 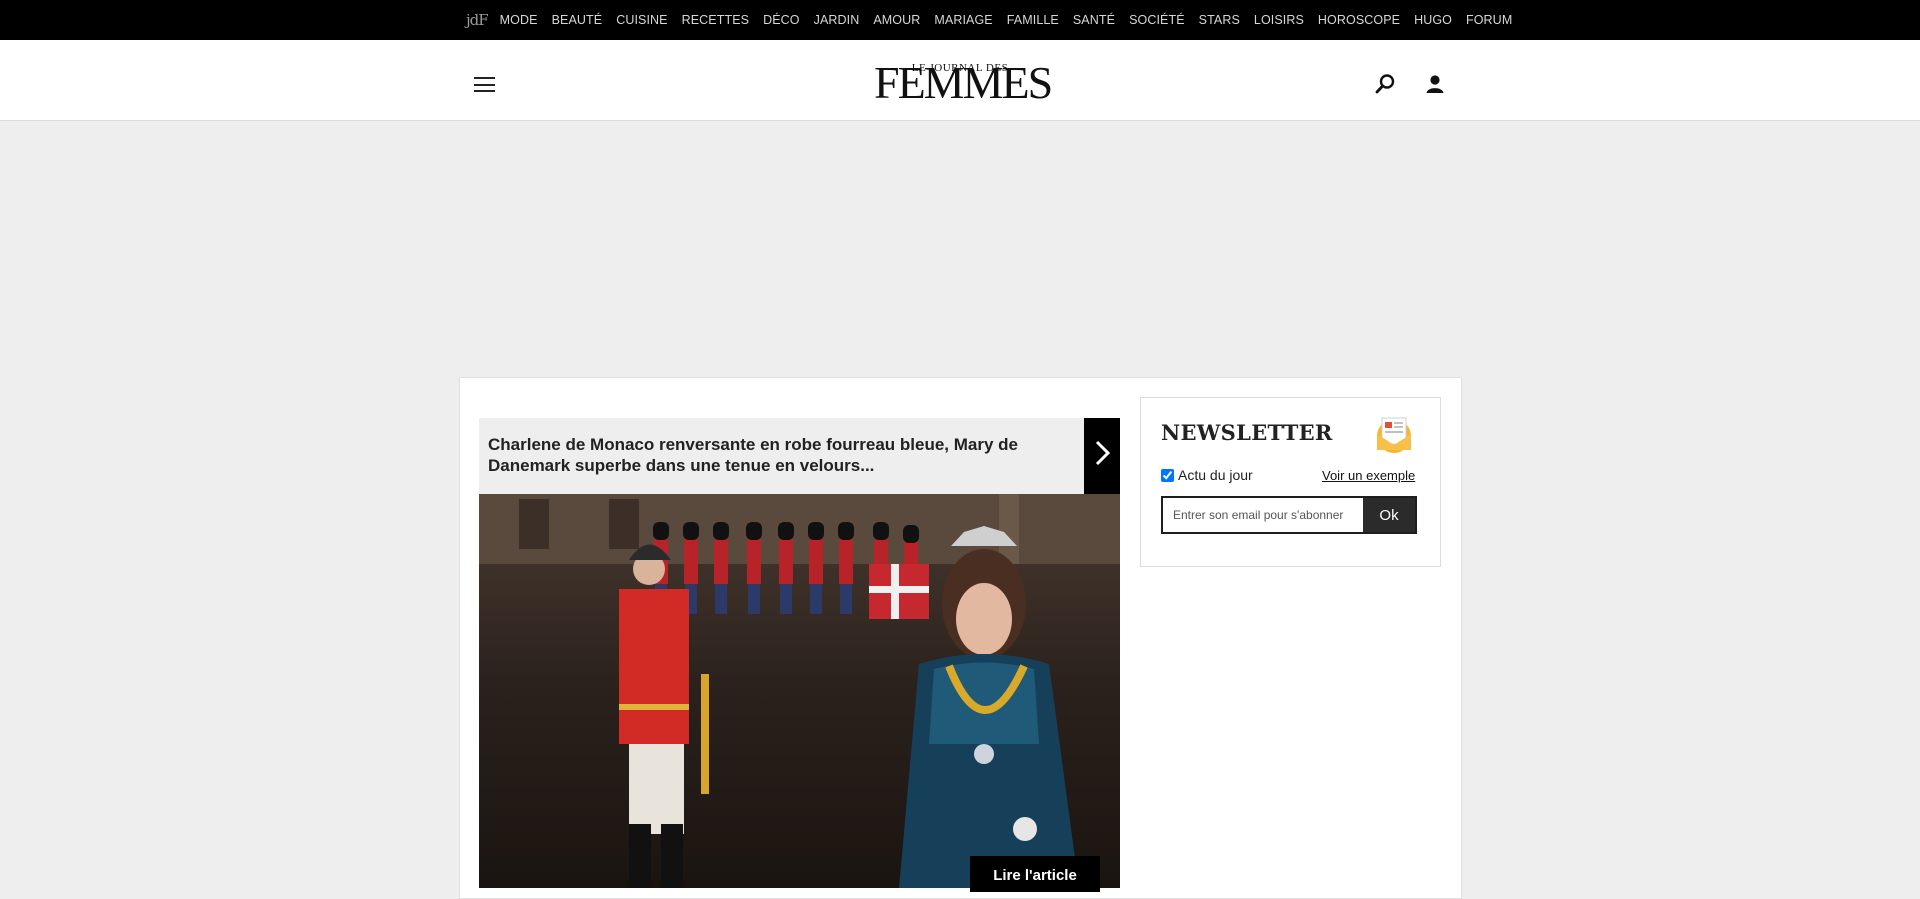 What do you see at coordinates (1279, 20) in the screenshot?
I see `nav-item-loisirs: LOISIRS` at bounding box center [1279, 20].